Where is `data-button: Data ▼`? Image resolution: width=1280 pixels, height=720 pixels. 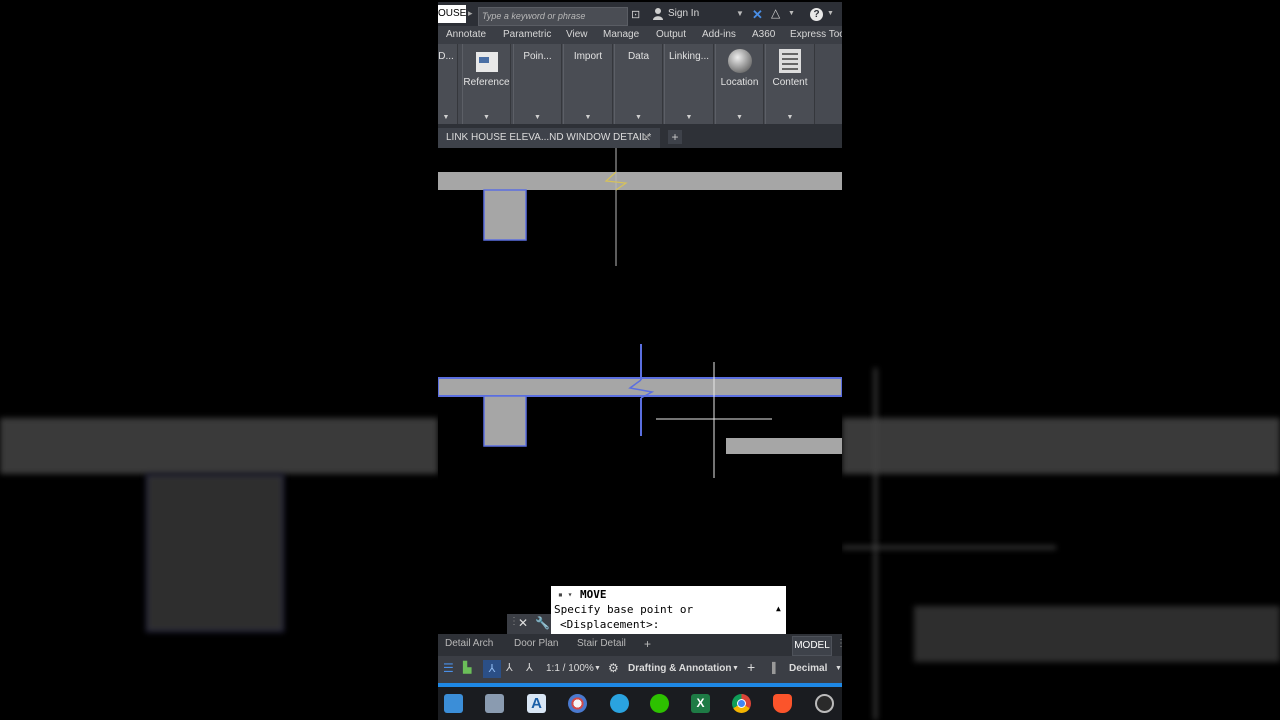 data-button: Data ▼ is located at coordinates (638, 84).